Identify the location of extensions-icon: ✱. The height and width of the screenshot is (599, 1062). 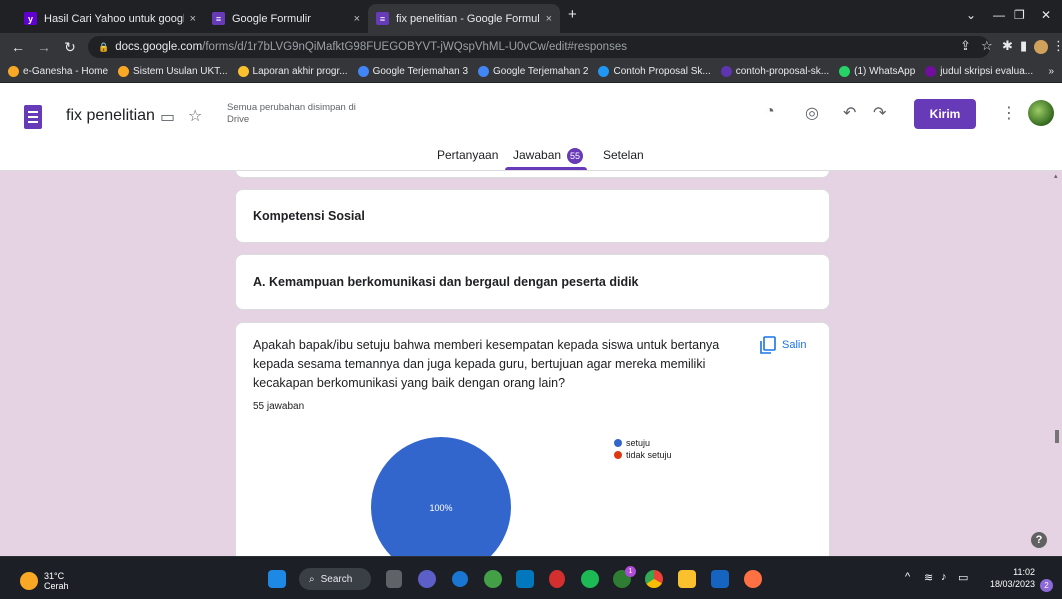
(1007, 46).